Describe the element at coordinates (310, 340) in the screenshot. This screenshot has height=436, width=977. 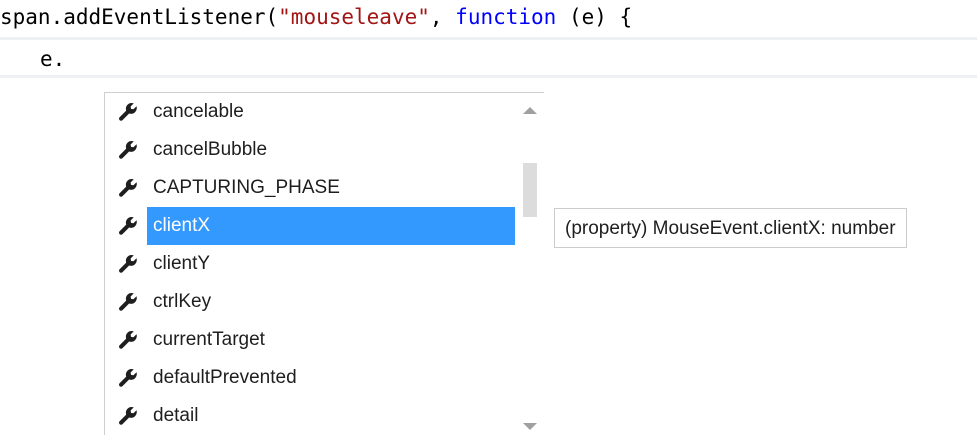
I see `completion-item: currentTarget` at that location.